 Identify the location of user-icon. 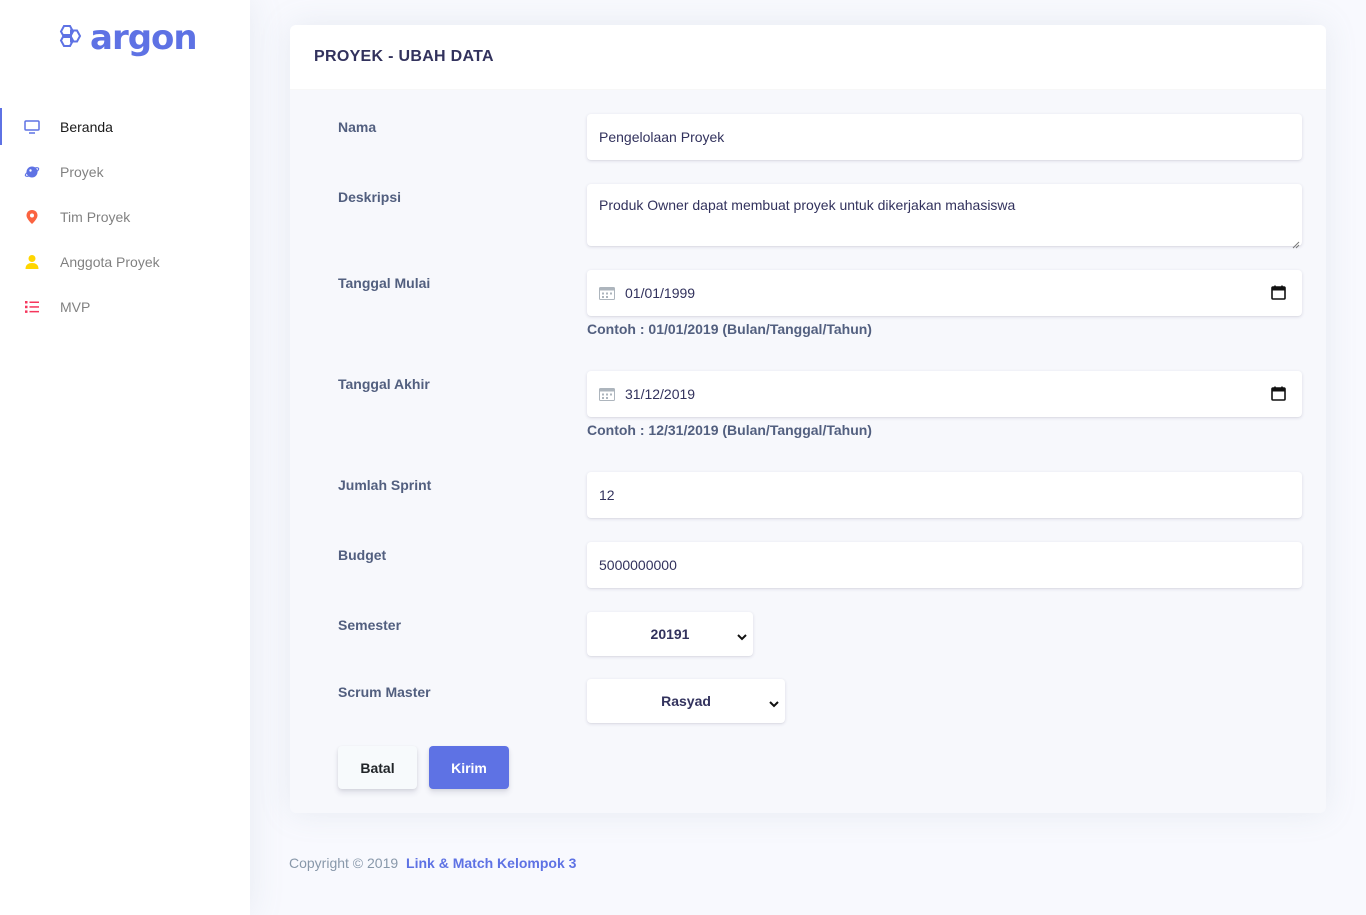
(32, 262).